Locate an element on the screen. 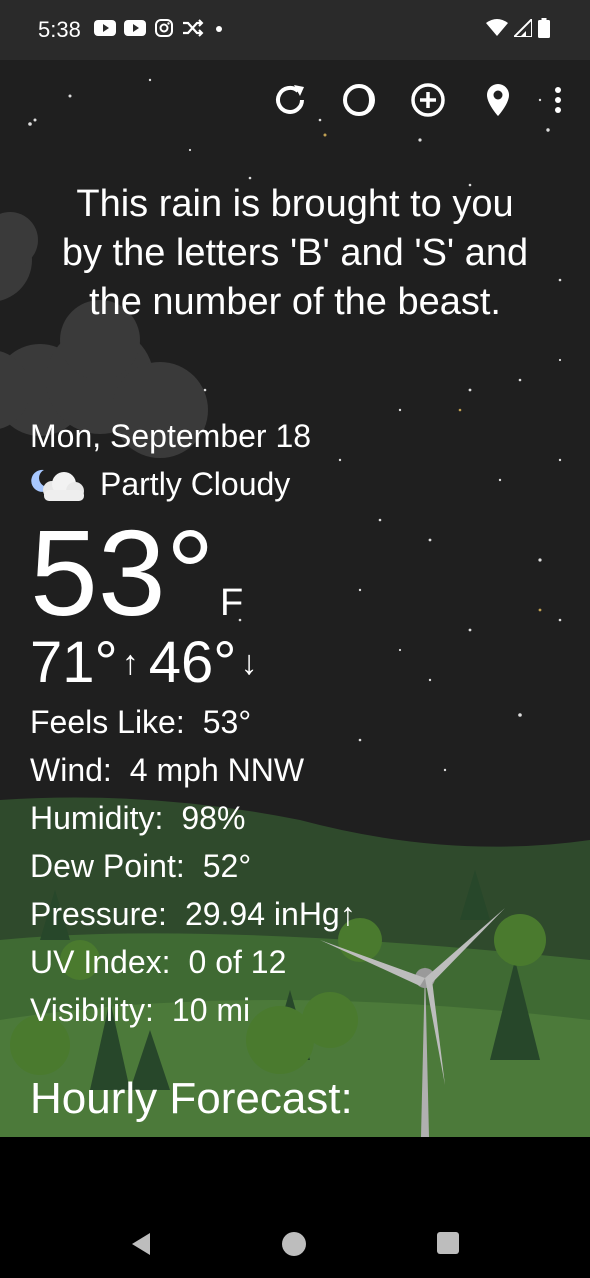 This screenshot has width=590, height=1278. instagram-icon is located at coordinates (164, 28).